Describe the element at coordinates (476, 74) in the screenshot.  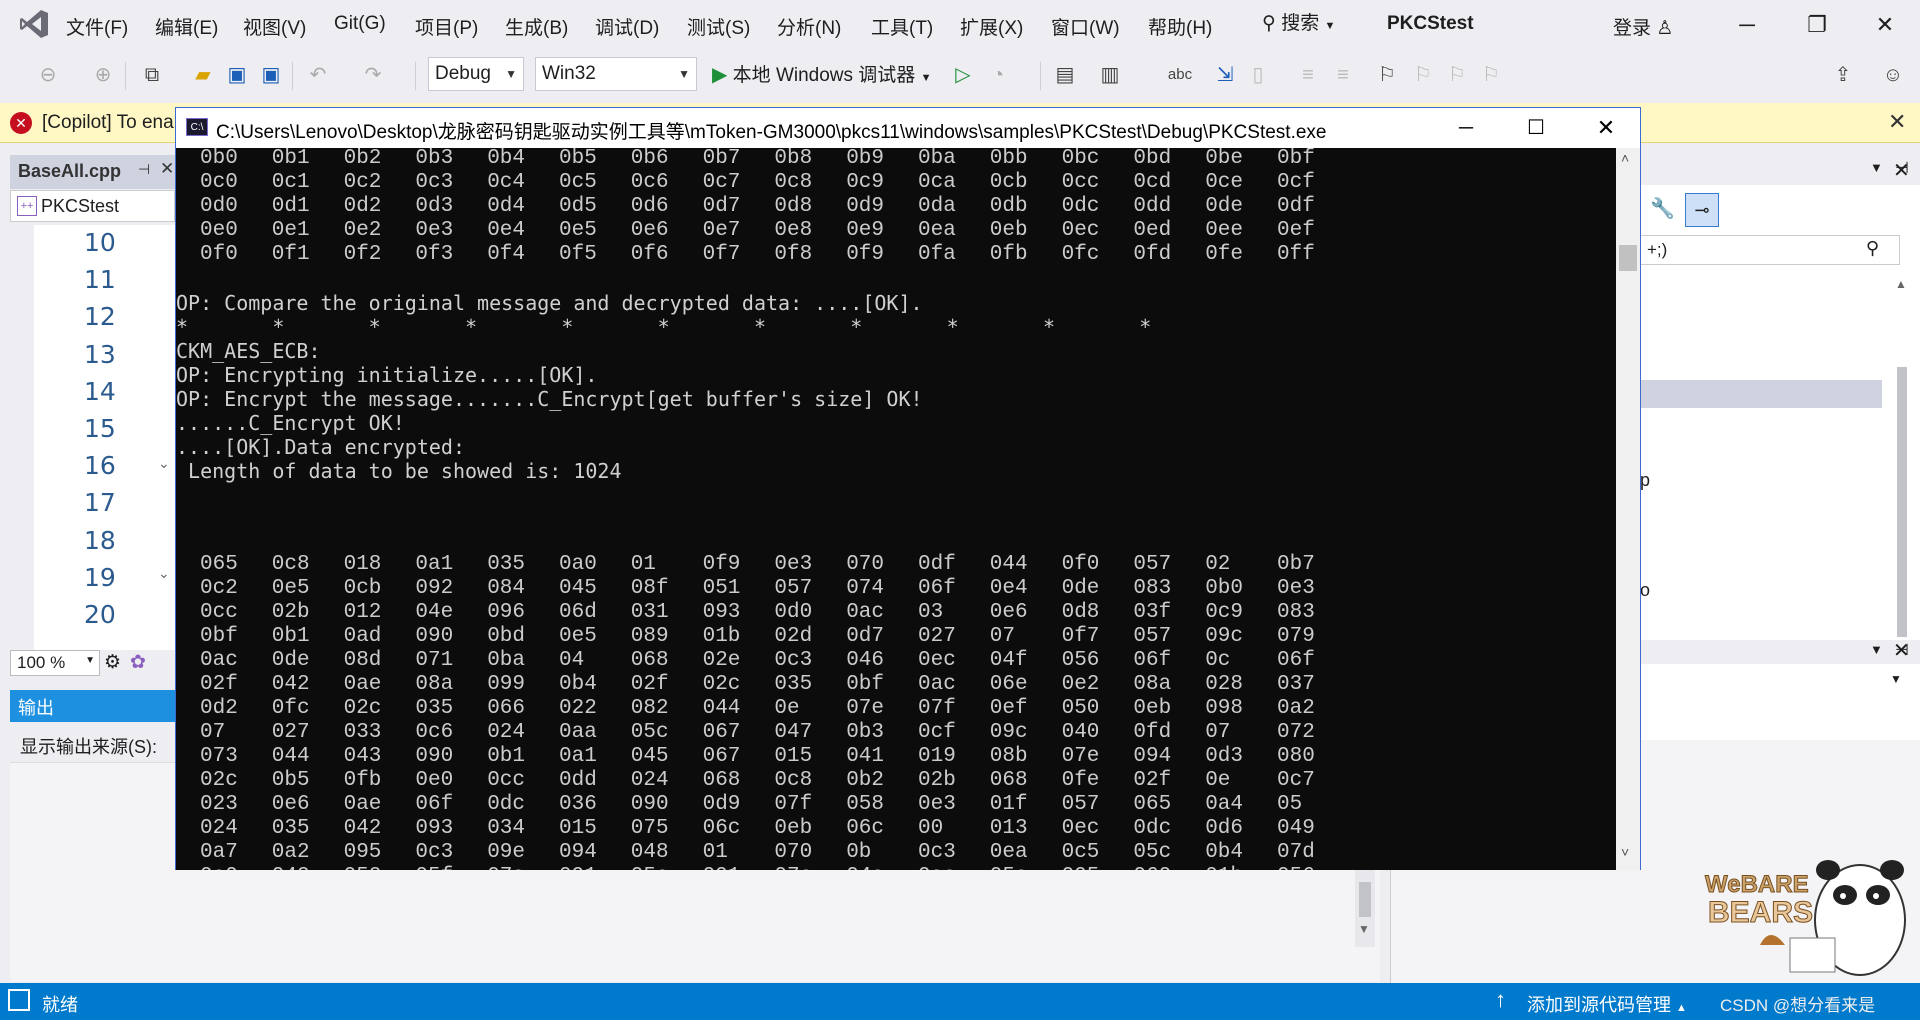
I see `configuration-select: Debug ▼` at that location.